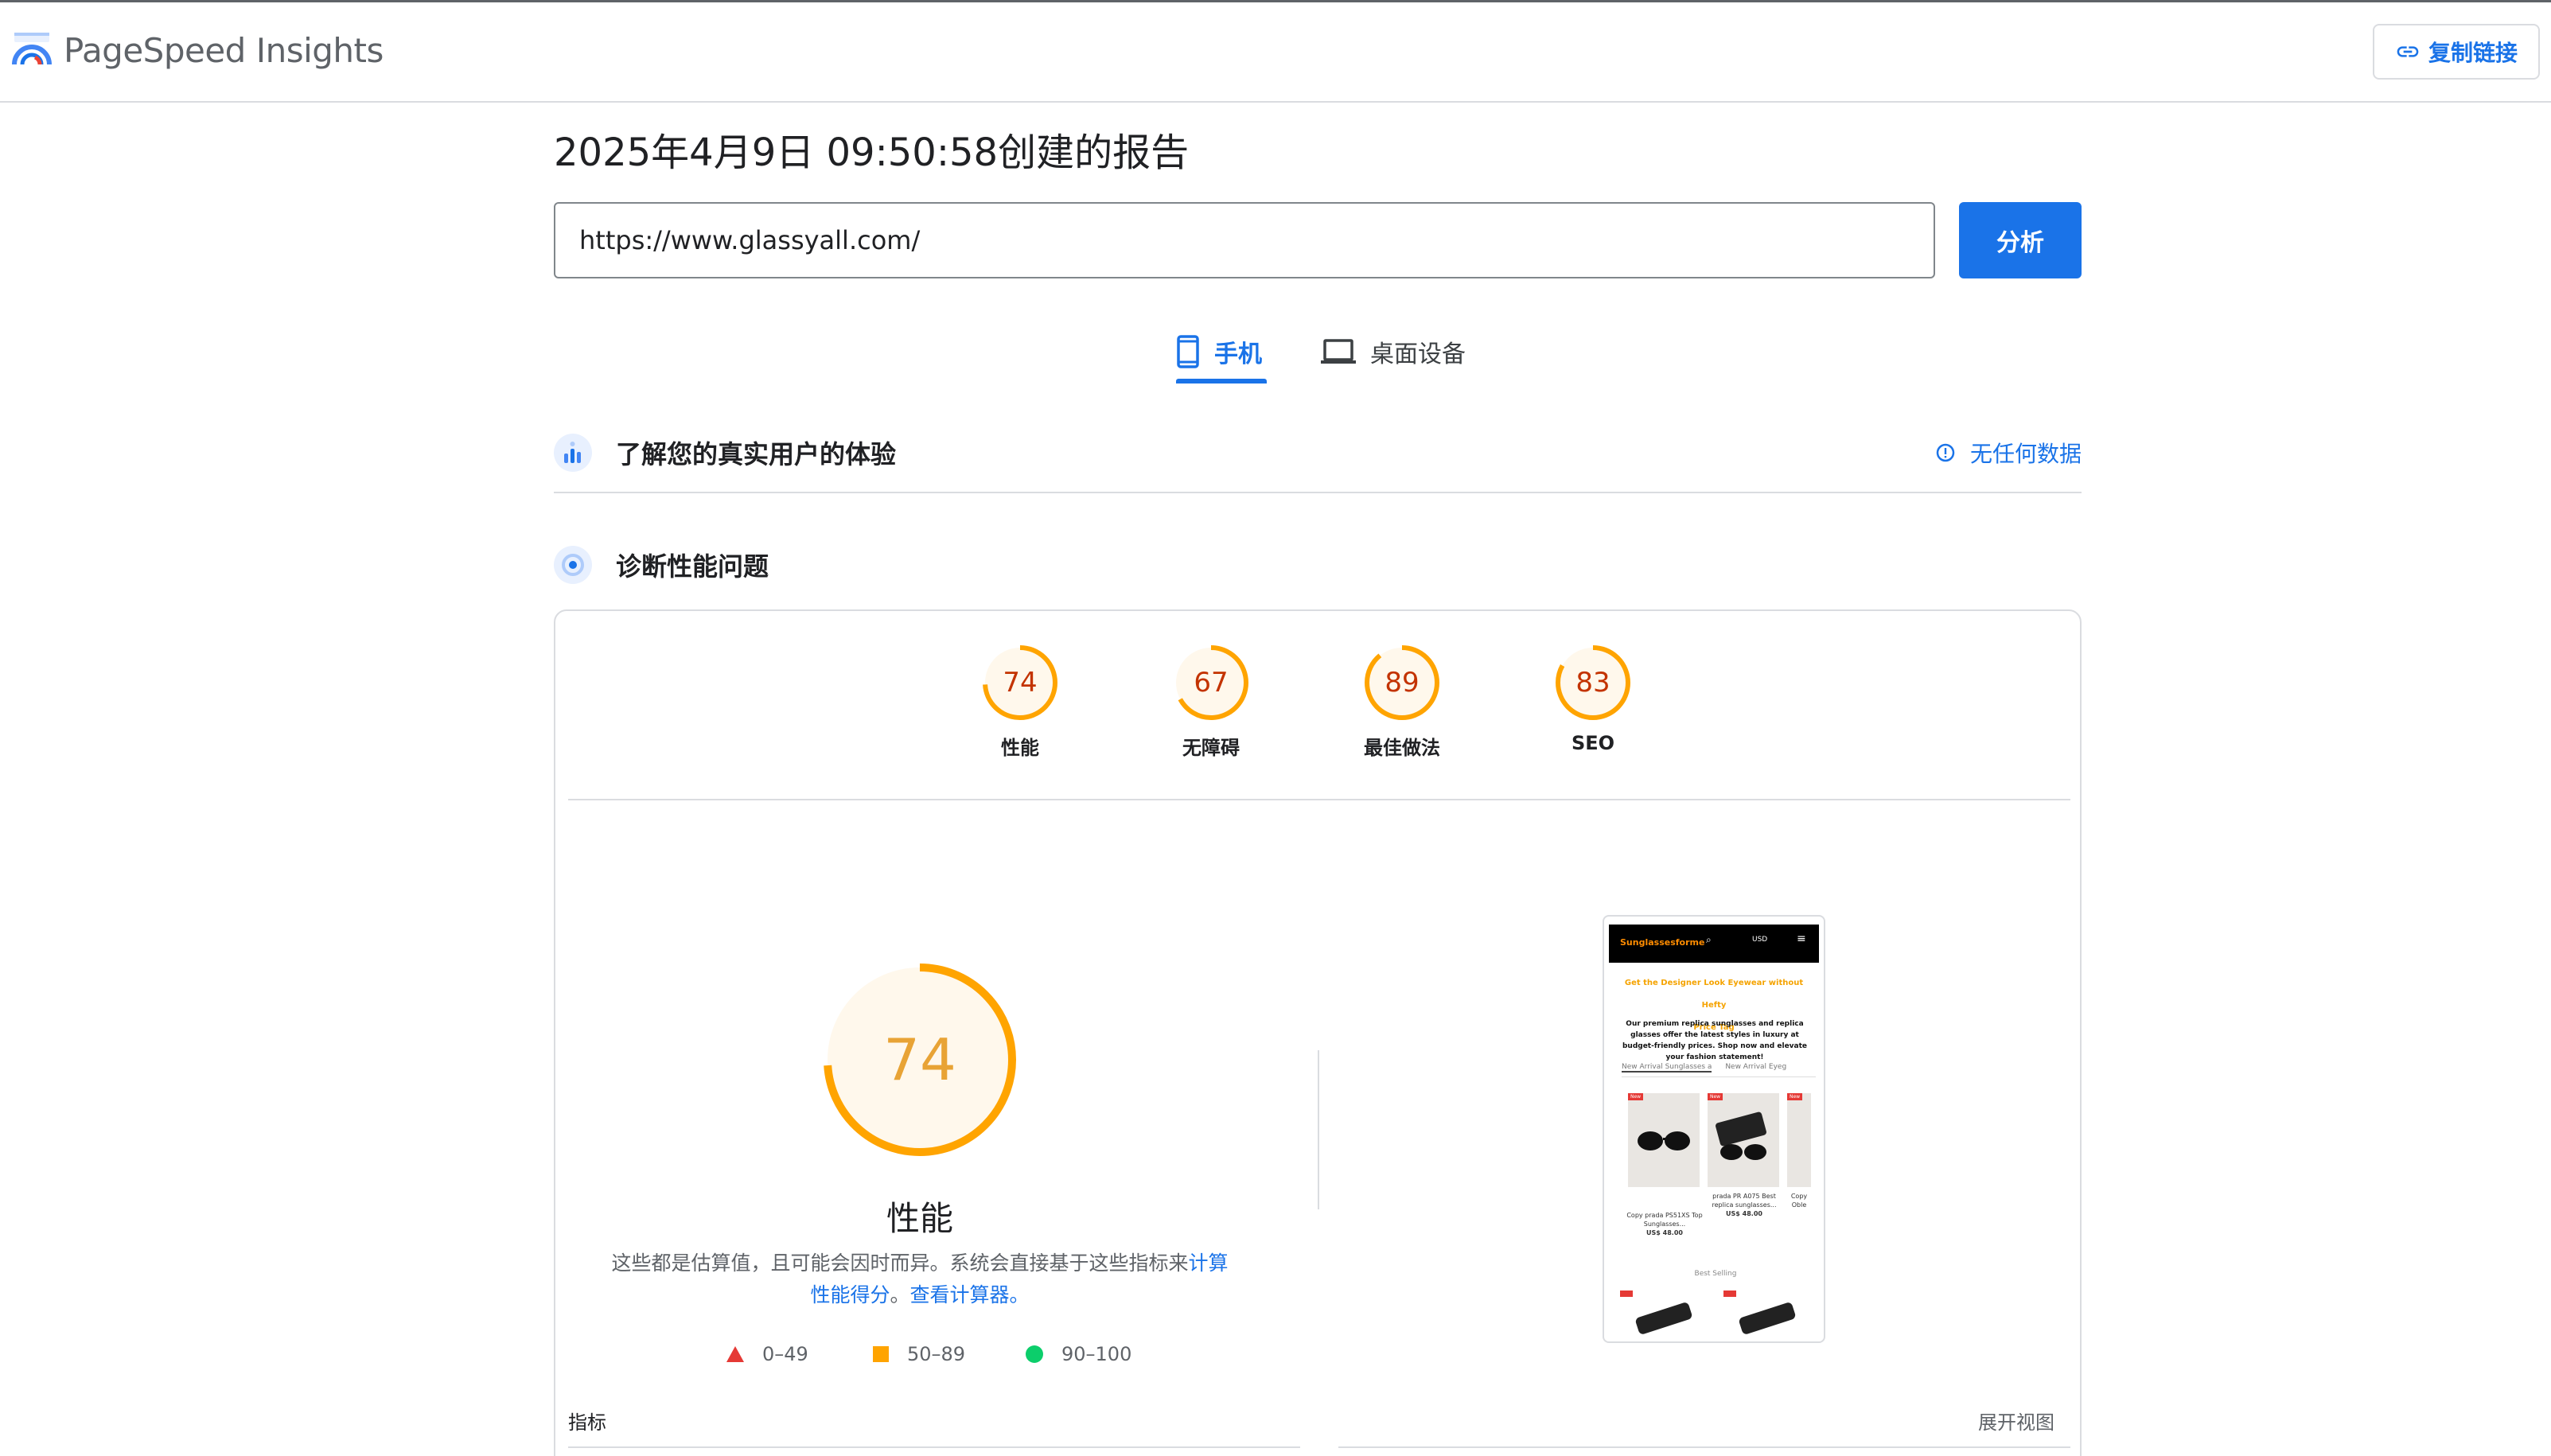 The image size is (2551, 1456). I want to click on score-legend: 0–49 50–89 90–100, so click(920, 1359).